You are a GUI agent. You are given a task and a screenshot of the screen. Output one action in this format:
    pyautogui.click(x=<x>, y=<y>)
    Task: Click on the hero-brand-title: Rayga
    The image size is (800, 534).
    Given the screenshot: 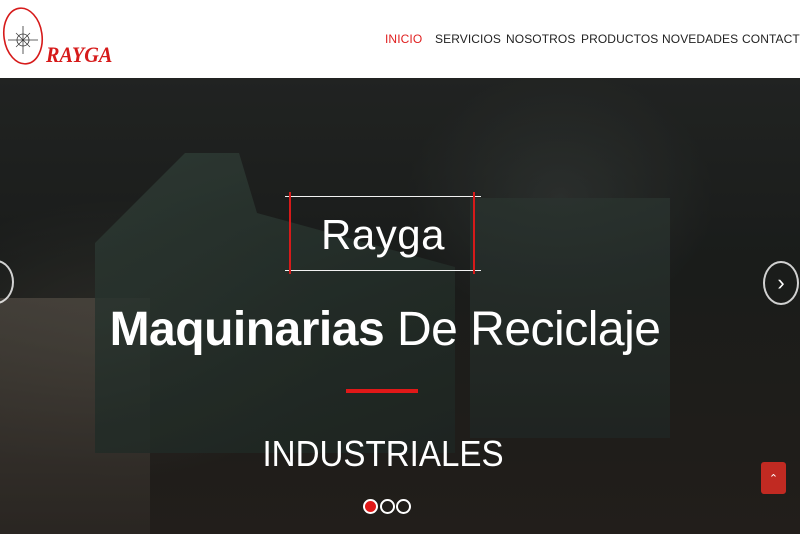 What is the action you would take?
    pyautogui.click(x=383, y=234)
    